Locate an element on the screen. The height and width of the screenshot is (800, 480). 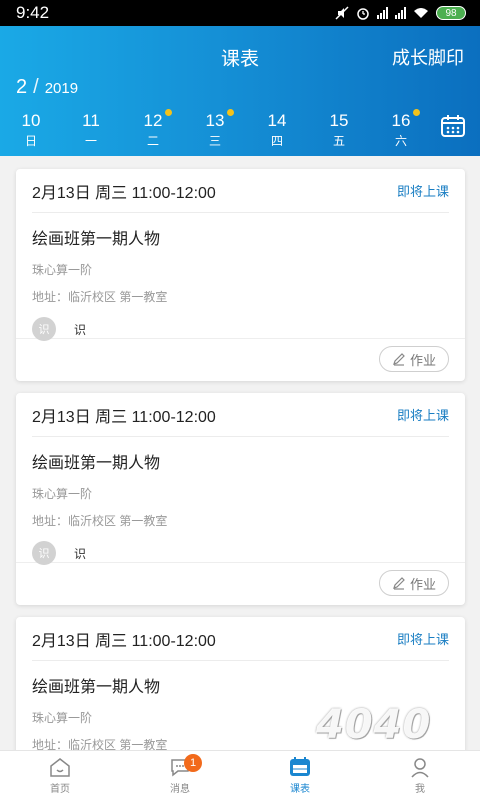
status-time: 9:42 is located at coordinates (33, 12).